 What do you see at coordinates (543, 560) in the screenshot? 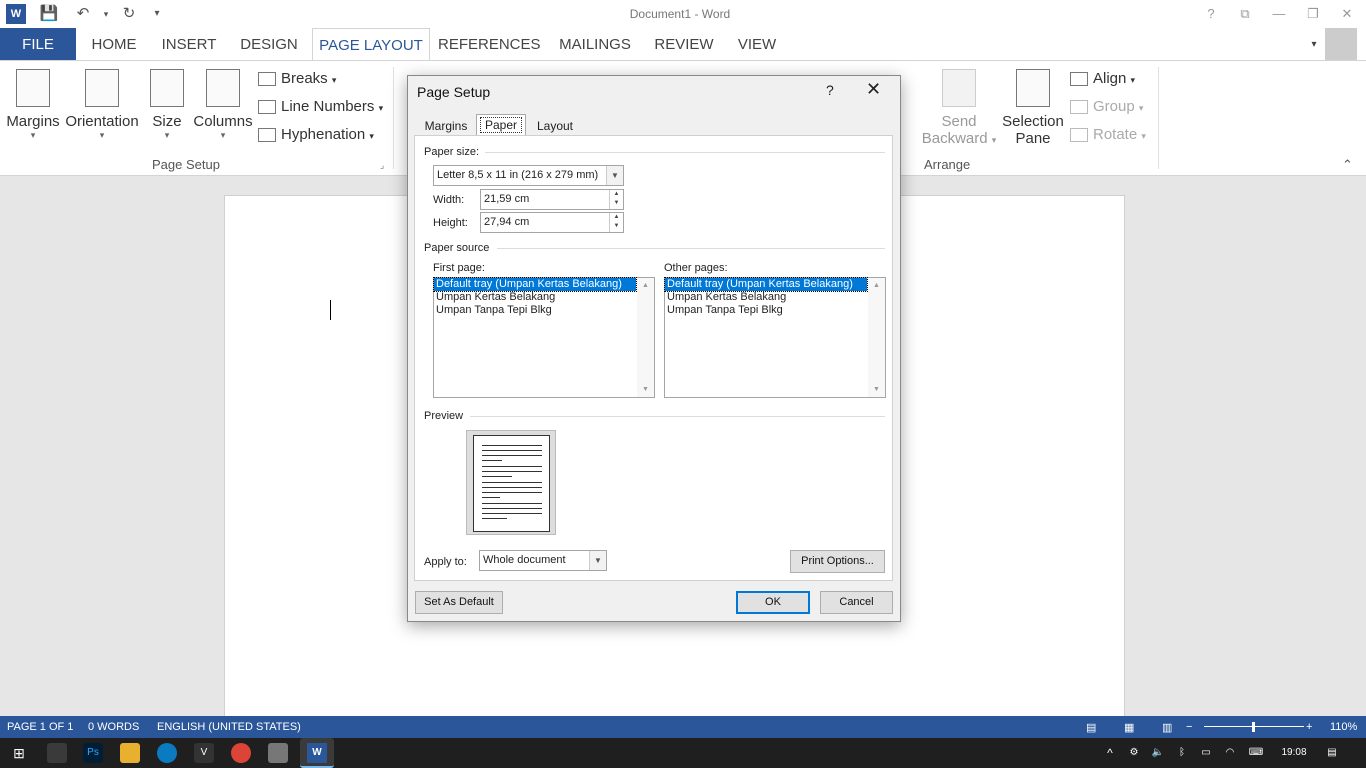
I see `apply-to-select: Whole document ▼` at bounding box center [543, 560].